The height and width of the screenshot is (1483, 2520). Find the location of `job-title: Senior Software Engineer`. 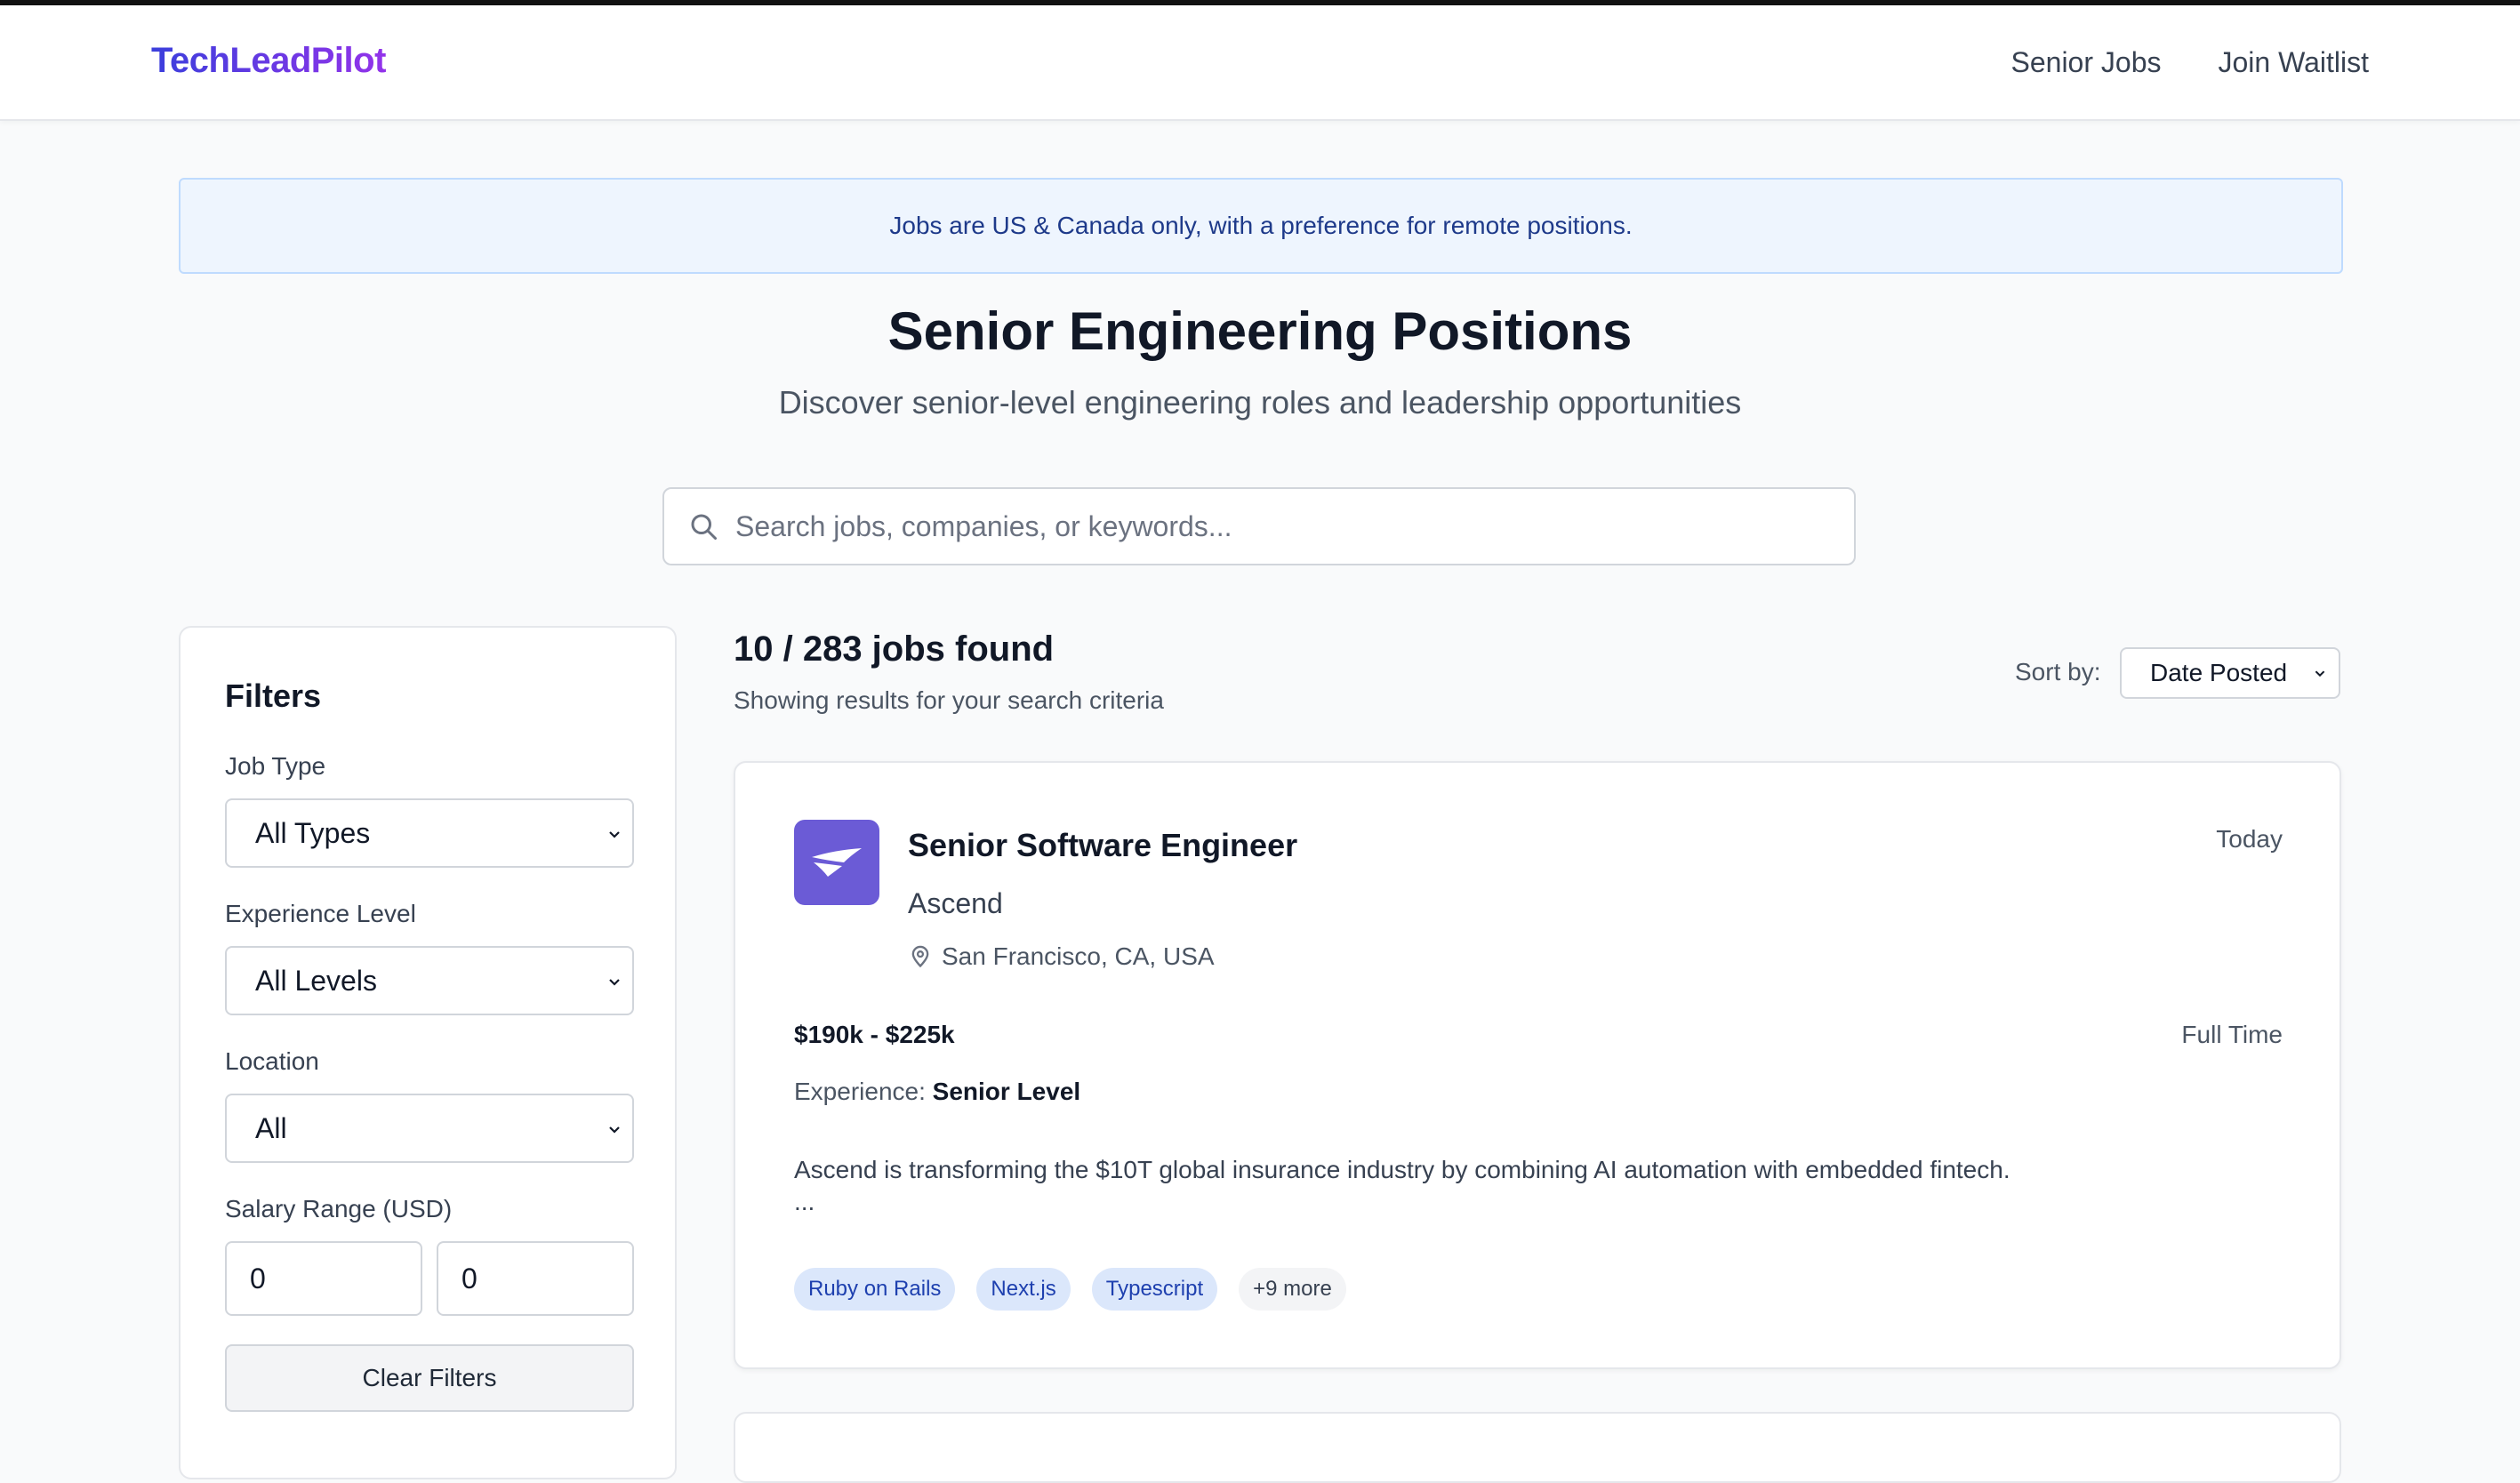

job-title: Senior Software Engineer is located at coordinates (1102, 845).